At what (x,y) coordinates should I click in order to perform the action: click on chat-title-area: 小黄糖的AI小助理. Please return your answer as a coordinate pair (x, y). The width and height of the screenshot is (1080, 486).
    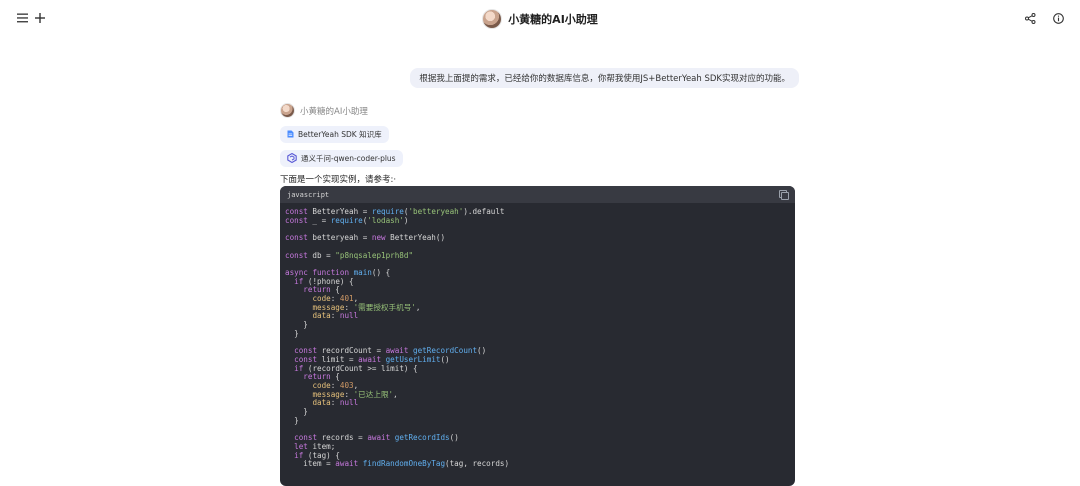
    Looking at the image, I should click on (540, 19).